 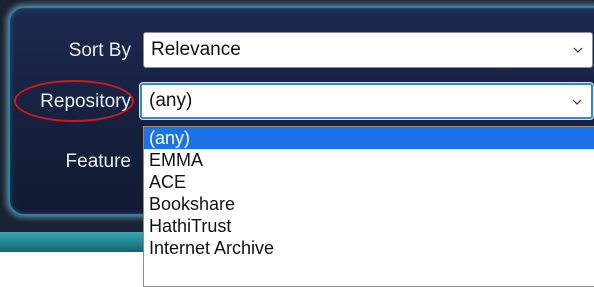 What do you see at coordinates (98, 161) in the screenshot?
I see `feature-label: Feature` at bounding box center [98, 161].